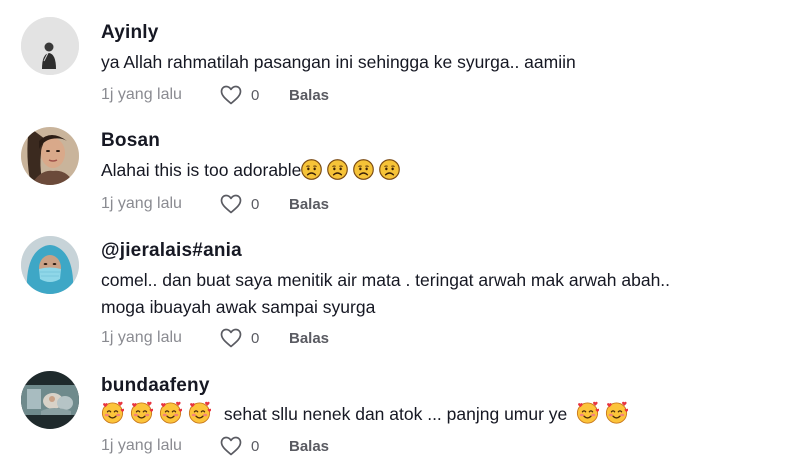  I want to click on username: Bosan, so click(130, 141).